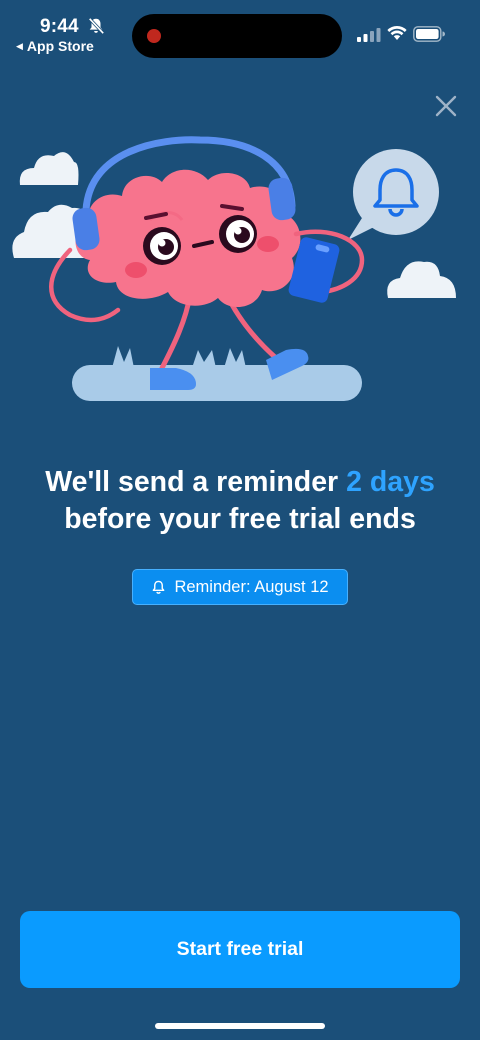 Image resolution: width=480 pixels, height=1040 pixels. I want to click on start-free-trial-button: Start free trial, so click(240, 949).